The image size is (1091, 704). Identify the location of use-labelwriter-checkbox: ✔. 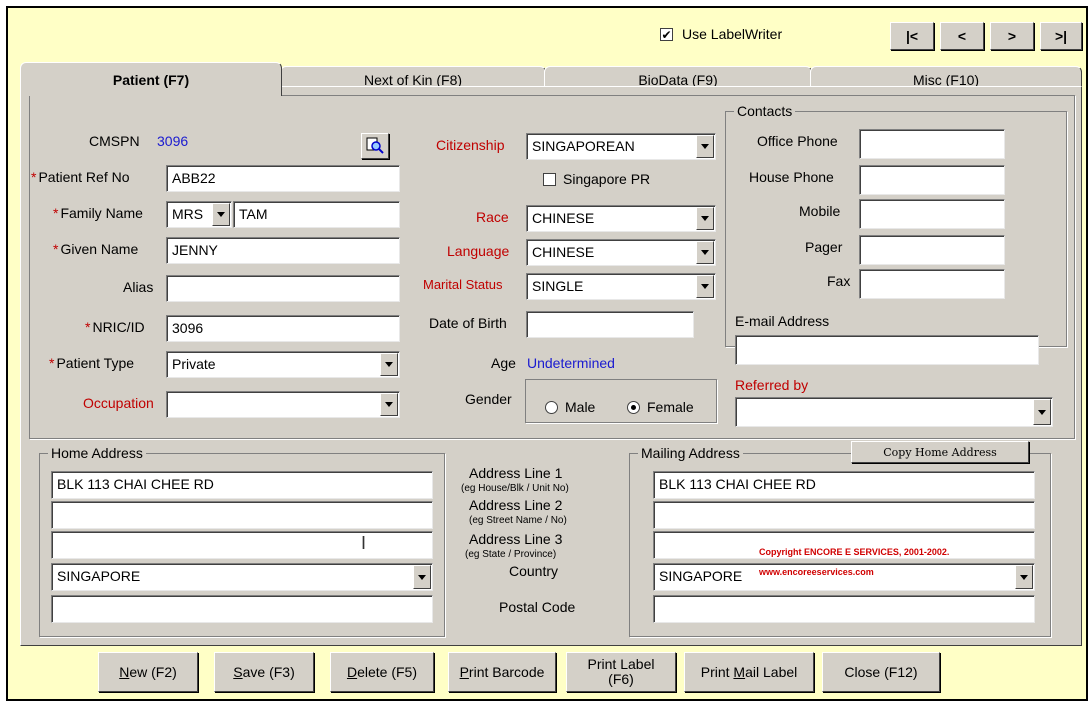
(666, 34).